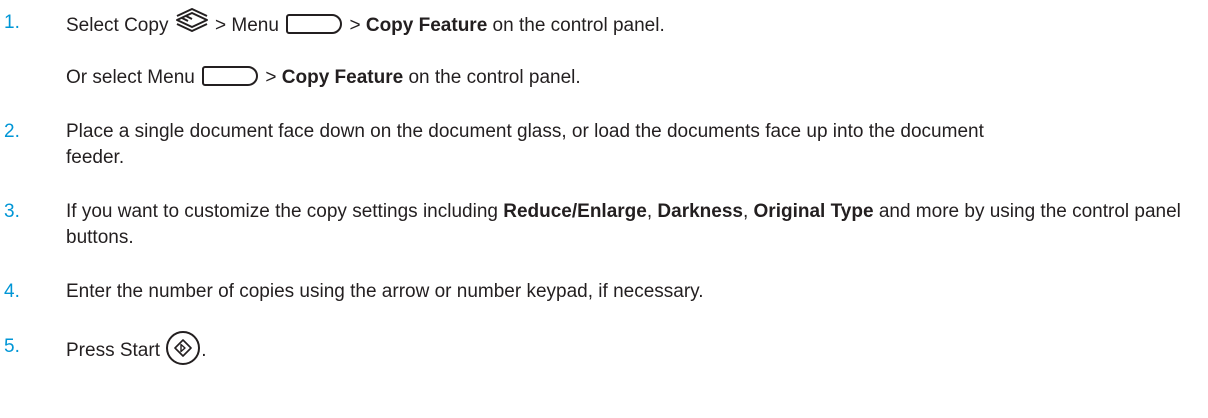  What do you see at coordinates (700, 211) in the screenshot?
I see `setting-darkness: Darkness` at bounding box center [700, 211].